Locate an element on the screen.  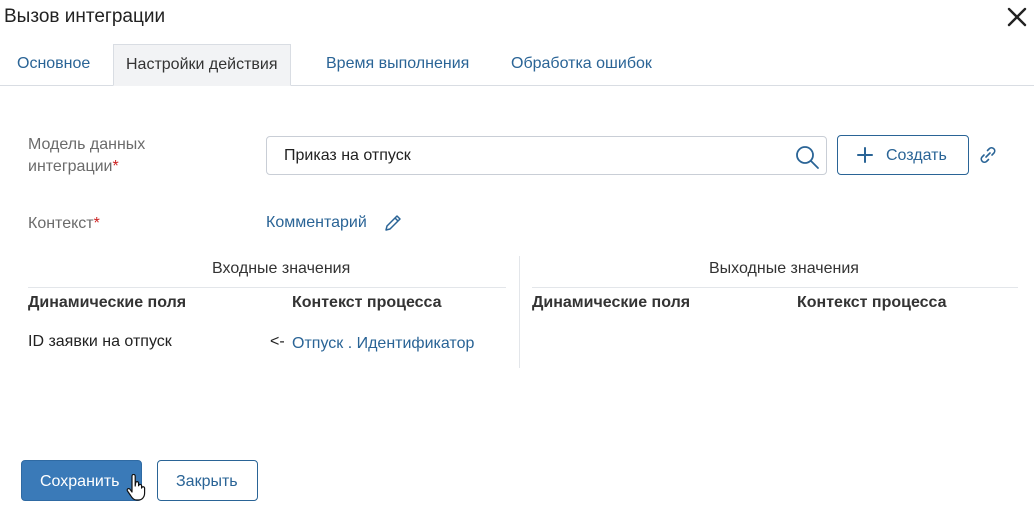
tab-error-handling: Обработка ошибок is located at coordinates (581, 65).